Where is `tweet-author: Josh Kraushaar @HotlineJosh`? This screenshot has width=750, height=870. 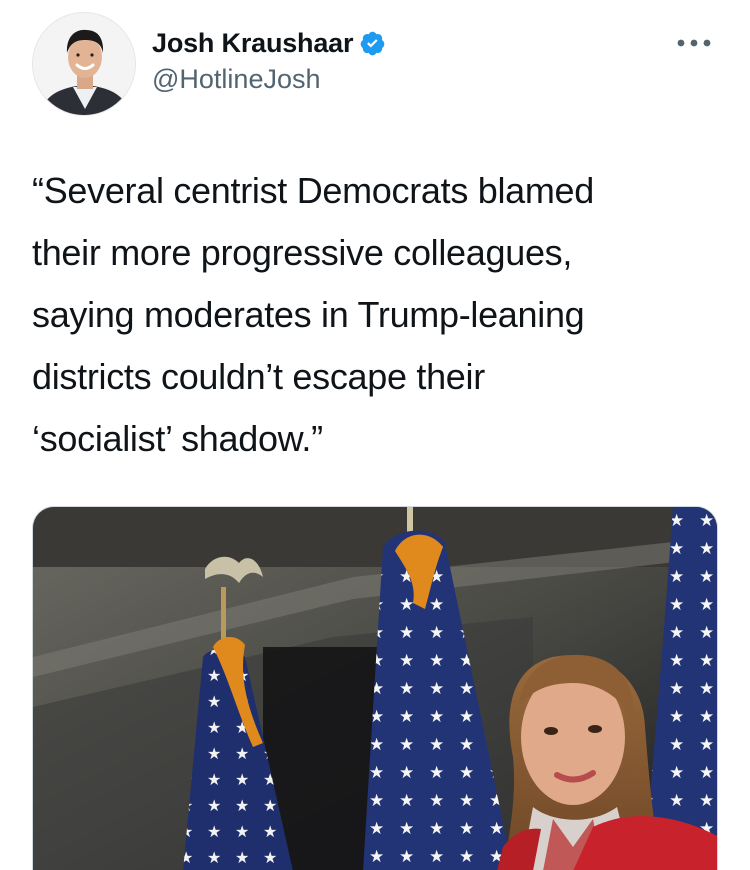
tweet-author: Josh Kraushaar @HotlineJosh is located at coordinates (269, 60).